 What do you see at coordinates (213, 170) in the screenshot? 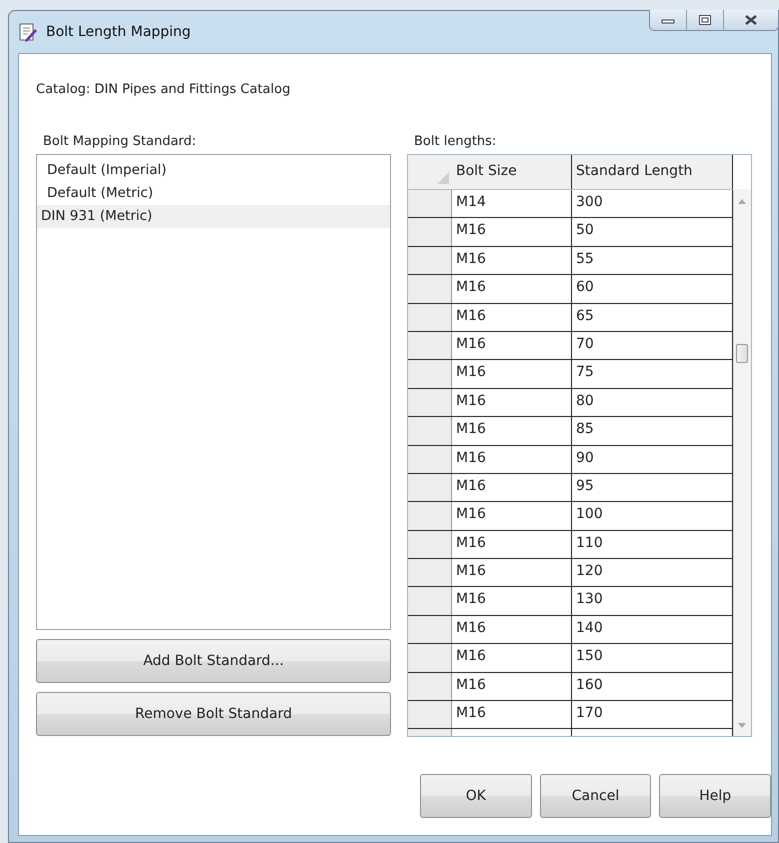
I see `list-item: Default (Imperial)` at bounding box center [213, 170].